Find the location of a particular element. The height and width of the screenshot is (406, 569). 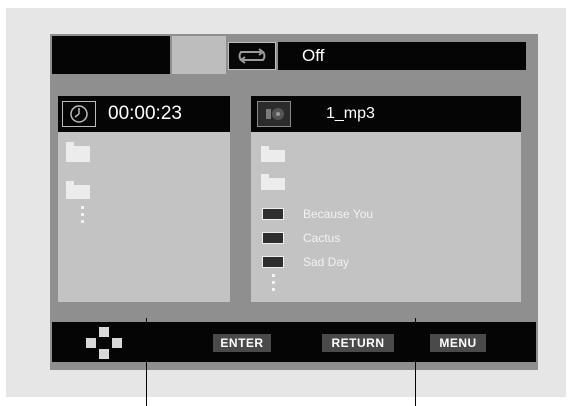

open-folder-icon is located at coordinates (78, 152).